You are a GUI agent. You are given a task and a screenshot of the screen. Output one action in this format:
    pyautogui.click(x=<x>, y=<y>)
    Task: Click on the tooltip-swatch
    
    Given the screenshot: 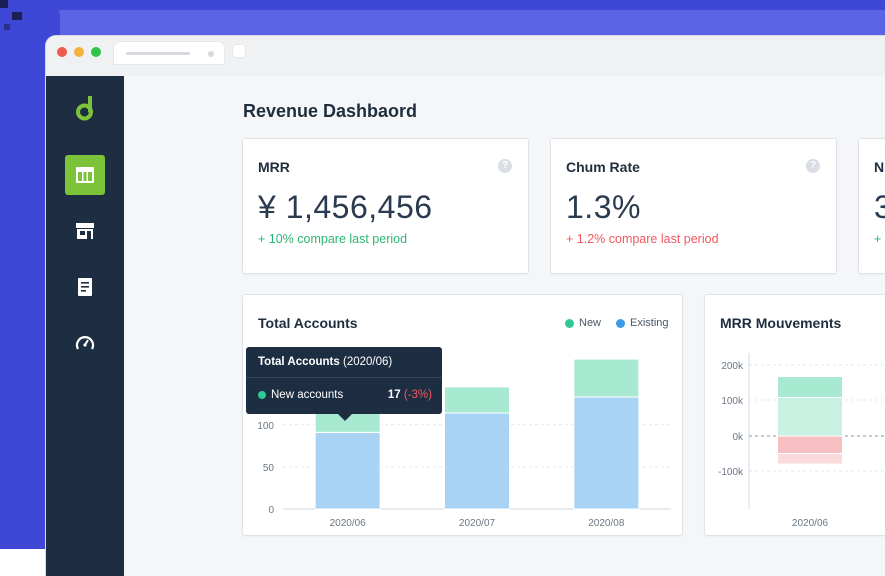 What is the action you would take?
    pyautogui.click(x=262, y=395)
    